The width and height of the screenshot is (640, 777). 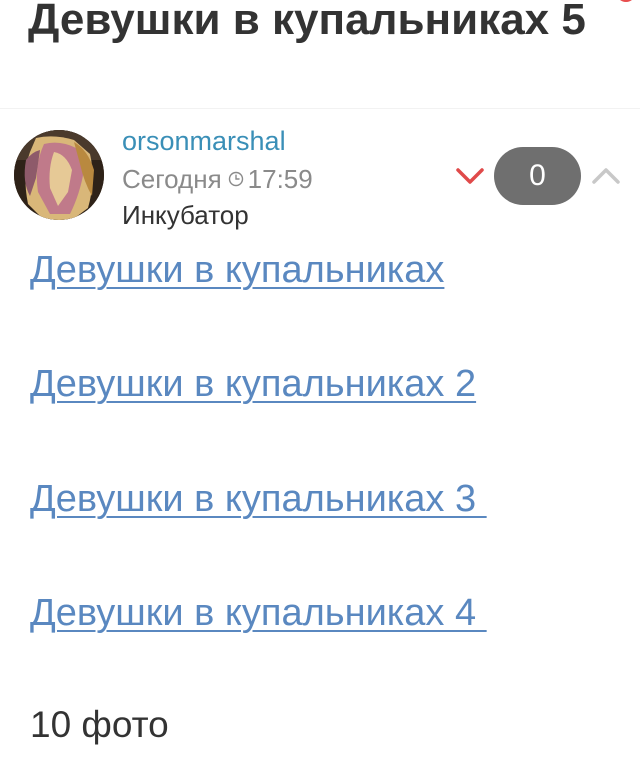 What do you see at coordinates (307, 22) in the screenshot?
I see `post-title: Девушки в купальниках 5` at bounding box center [307, 22].